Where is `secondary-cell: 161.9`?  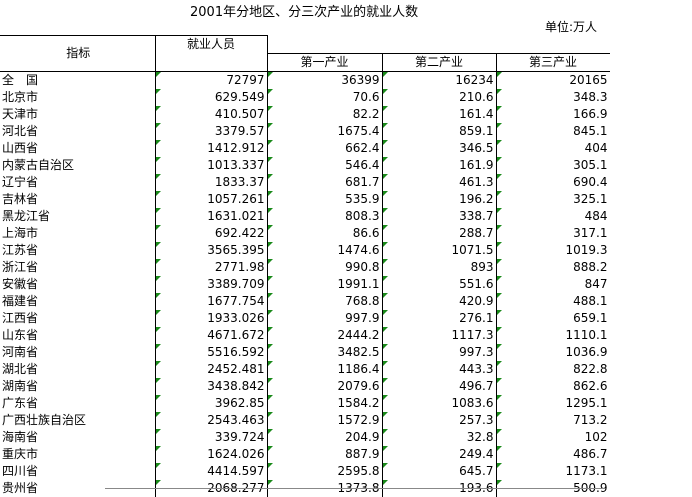 secondary-cell: 161.9 is located at coordinates (439, 165).